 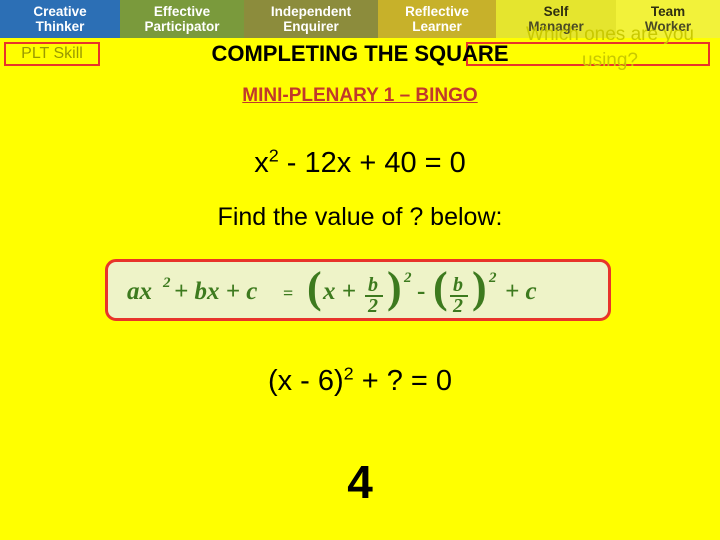 What do you see at coordinates (60, 26) in the screenshot?
I see `plt-item-label-line2: Thinker` at bounding box center [60, 26].